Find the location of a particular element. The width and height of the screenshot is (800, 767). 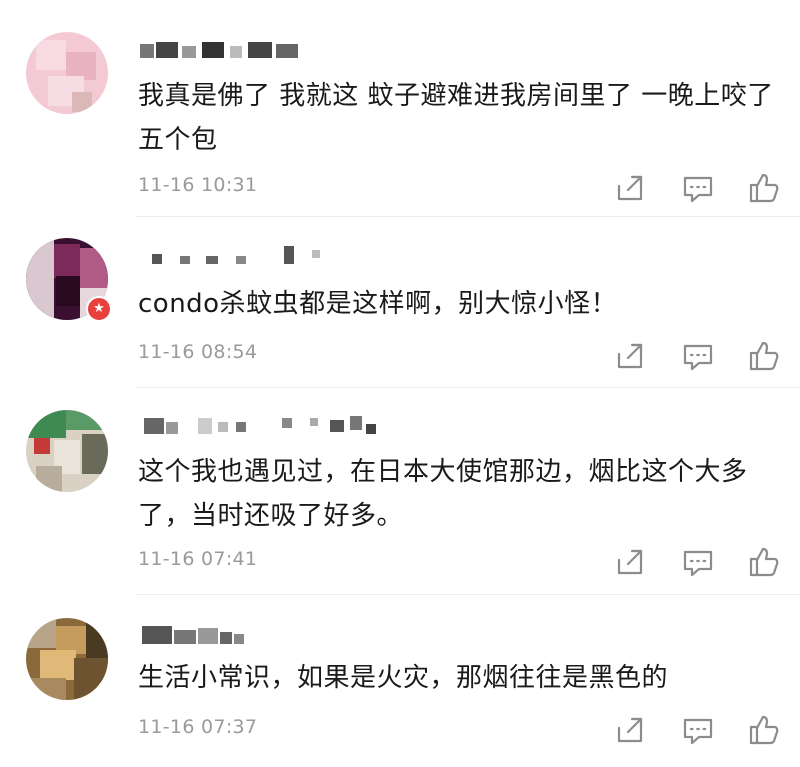

comment-text: 我真是佛了 我就这 蚊子避难进我房间里了 一晚上咬了五个包 is located at coordinates (456, 118).